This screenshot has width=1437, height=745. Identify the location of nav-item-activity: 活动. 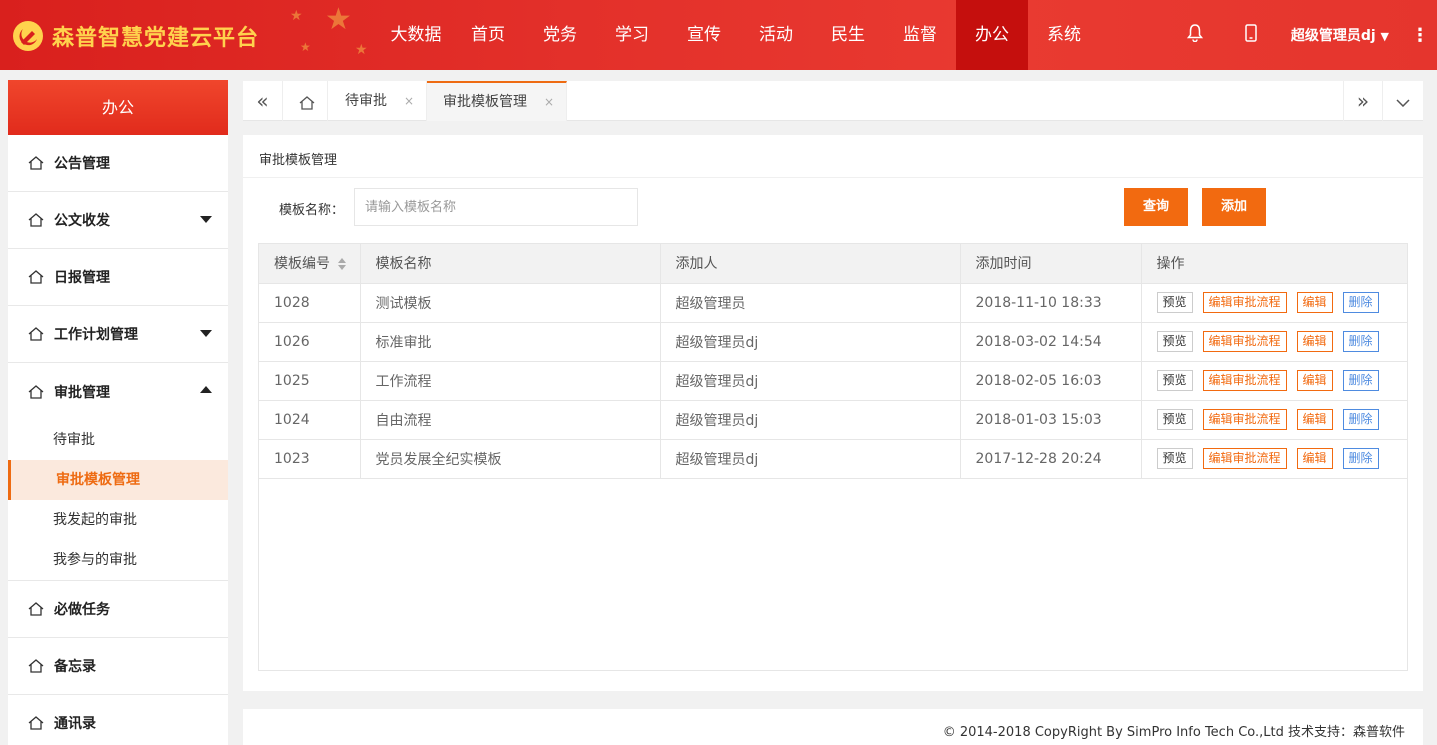
(776, 35).